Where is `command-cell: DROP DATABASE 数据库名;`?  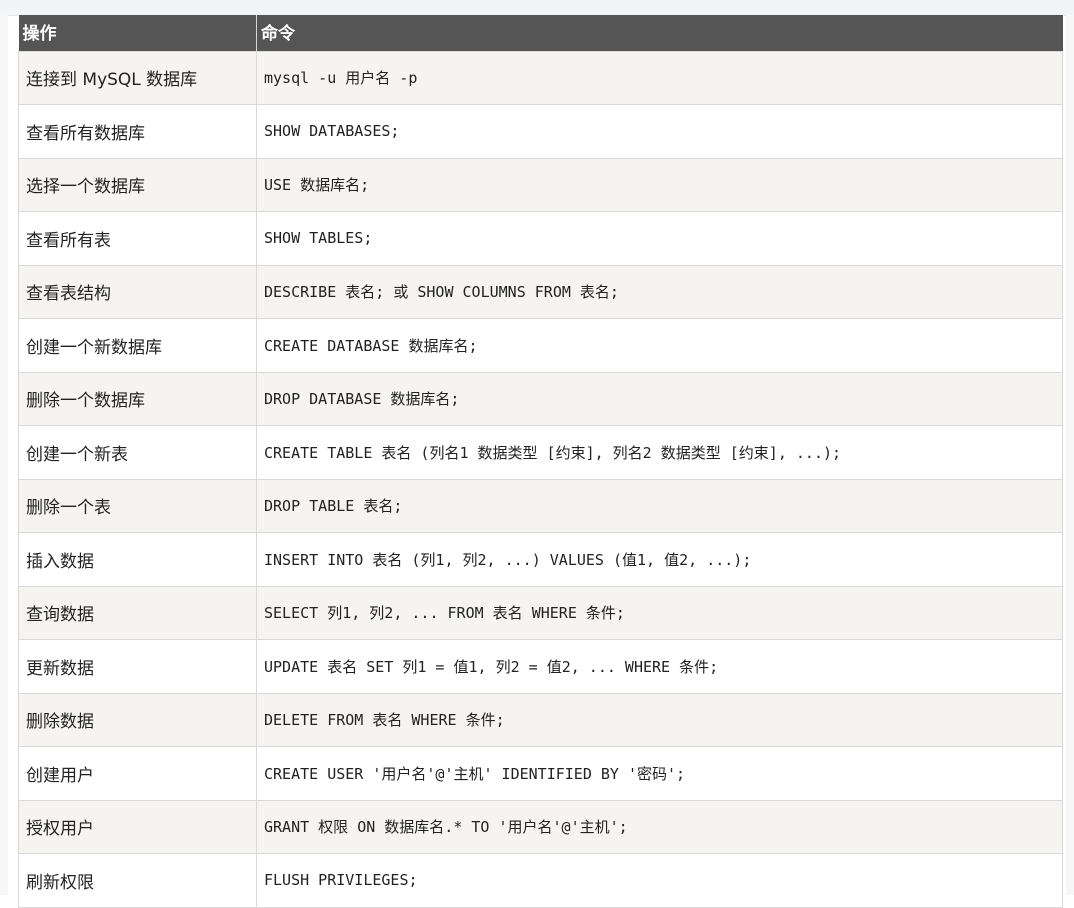
command-cell: DROP DATABASE 数据库名; is located at coordinates (659, 398).